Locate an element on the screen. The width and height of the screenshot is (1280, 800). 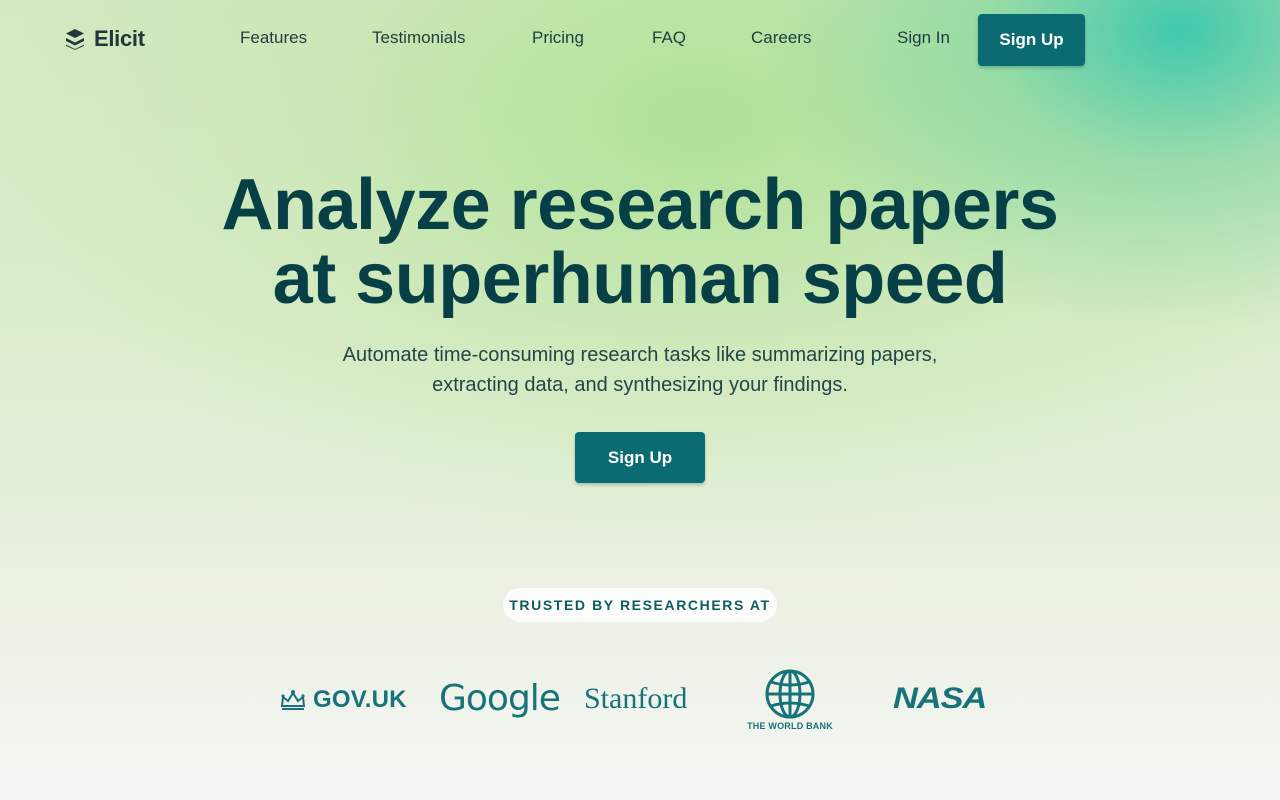
trusted-by-badge: TRUSTED BY RESEARCHERS AT is located at coordinates (640, 605).